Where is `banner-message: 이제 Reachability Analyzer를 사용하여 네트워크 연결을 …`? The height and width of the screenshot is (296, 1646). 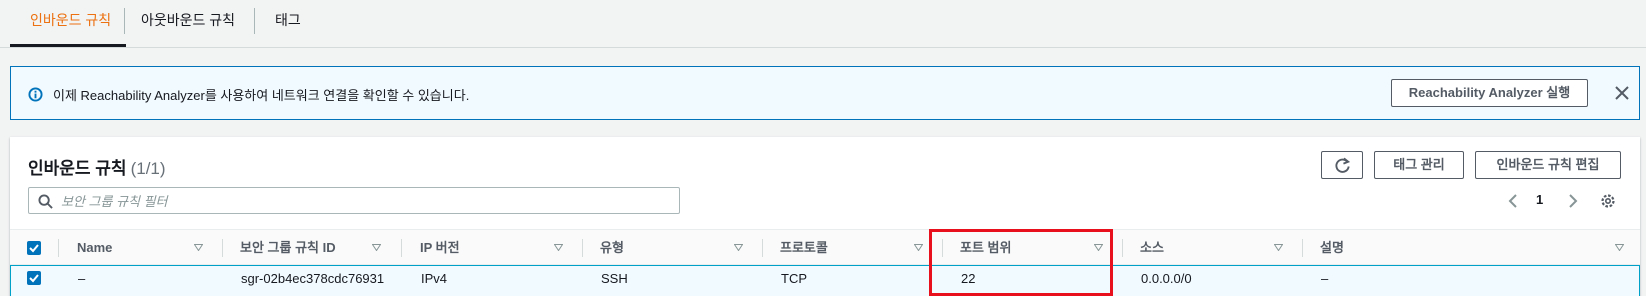 banner-message: 이제 Reachability Analyzer를 사용하여 네트워크 연결을 … is located at coordinates (261, 95).